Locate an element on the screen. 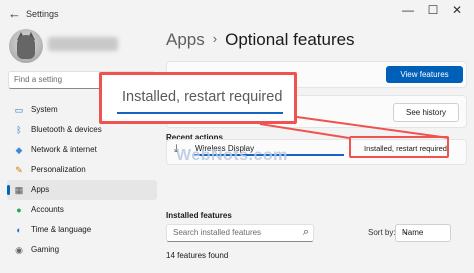 This screenshot has width=474, height=273. callout-underline is located at coordinates (200, 113).